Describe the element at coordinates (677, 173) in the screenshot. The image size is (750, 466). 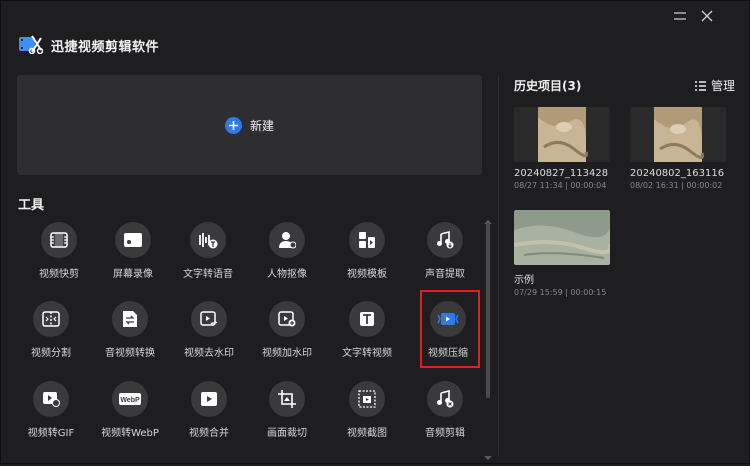
I see `history-item-name: 20240802_163116` at that location.